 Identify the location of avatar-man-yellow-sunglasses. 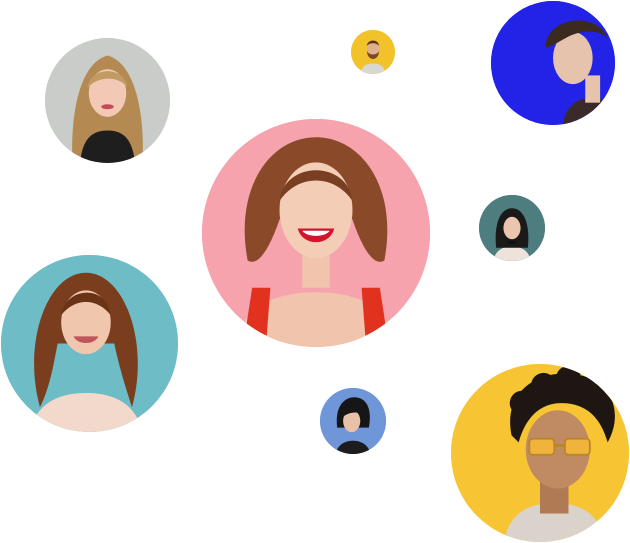
(540, 453).